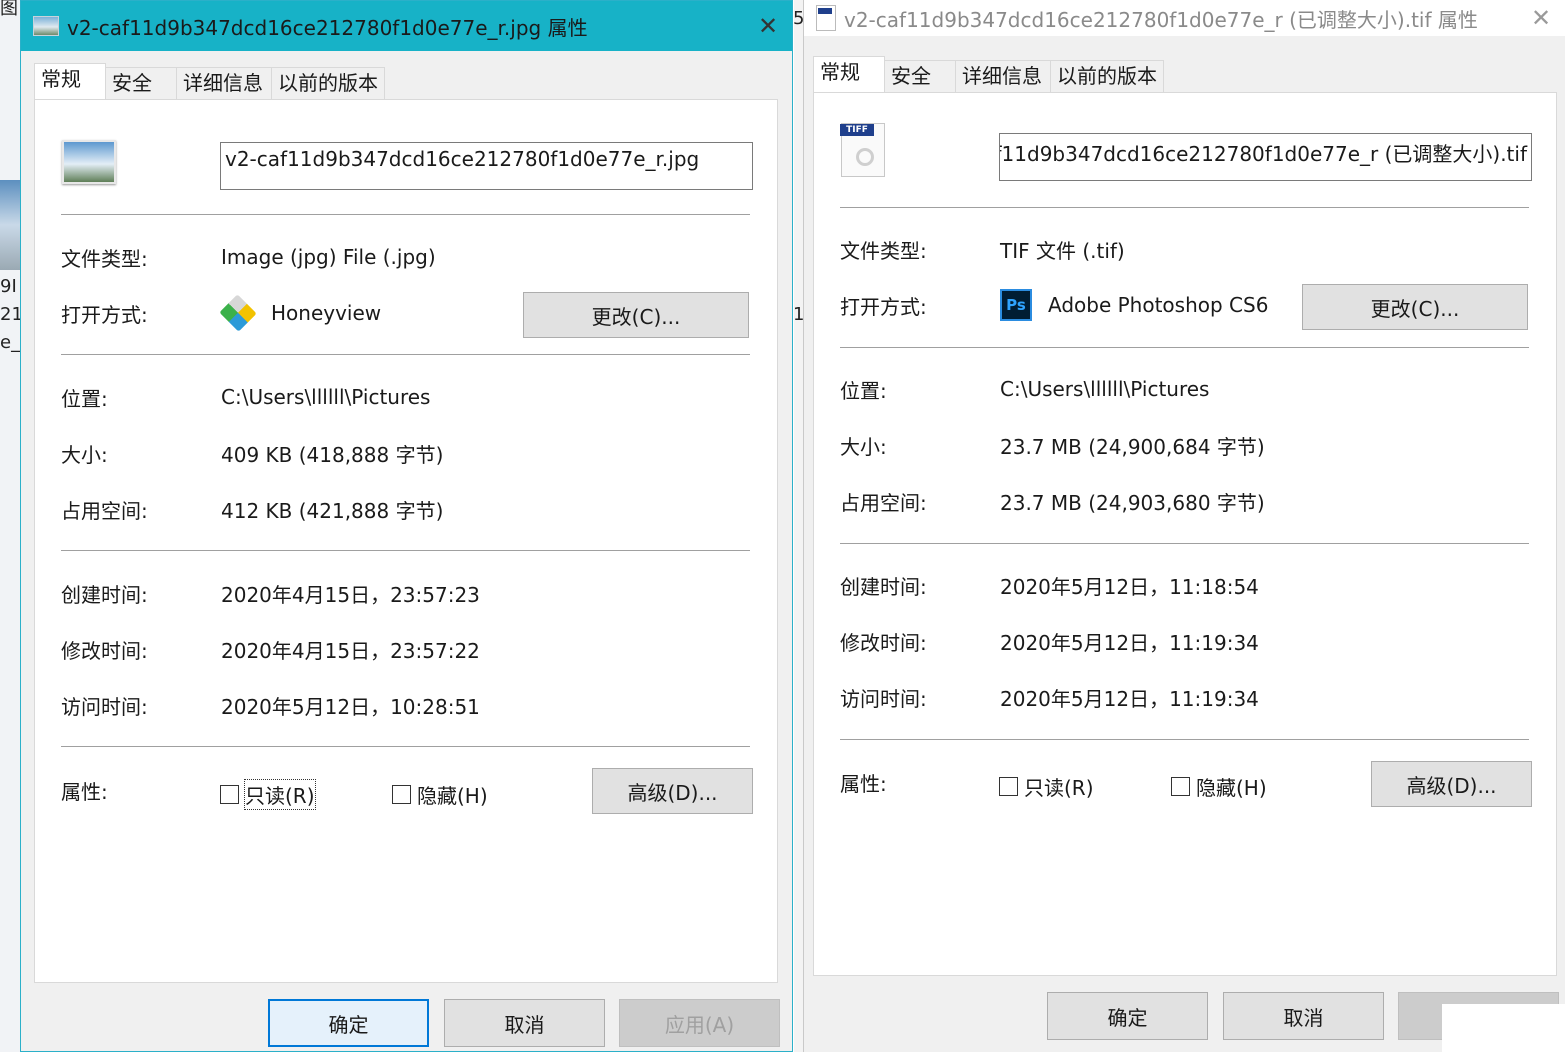 Image resolution: width=1565 pixels, height=1052 pixels. Describe the element at coordinates (1016, 305) in the screenshot. I see `photoshop-icon: Ps` at that location.